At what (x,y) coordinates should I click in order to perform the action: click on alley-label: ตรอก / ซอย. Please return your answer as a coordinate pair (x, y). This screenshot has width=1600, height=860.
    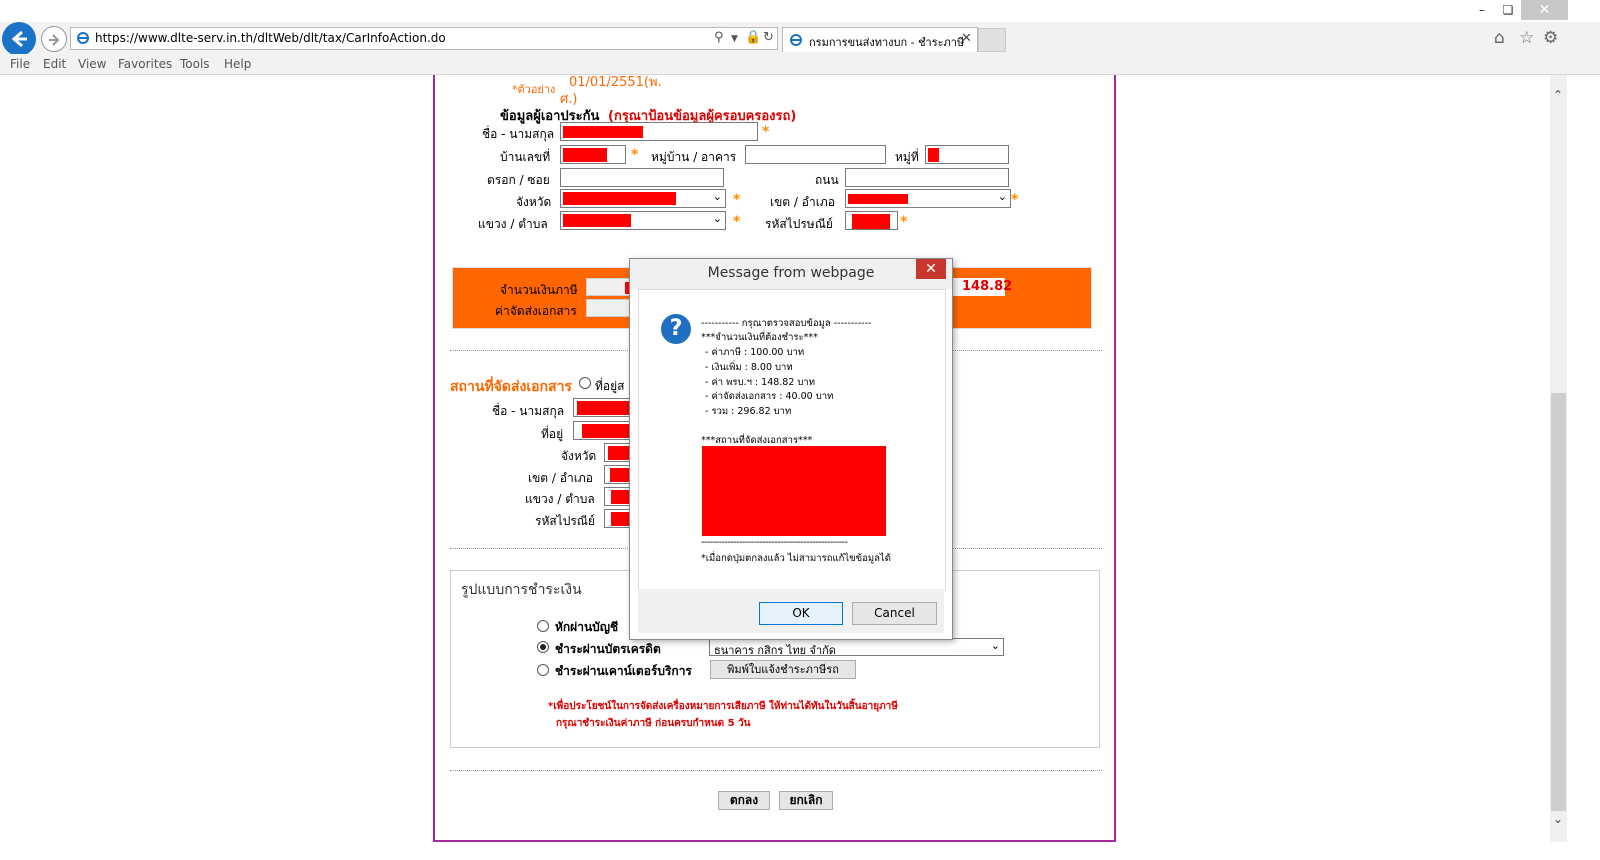
    Looking at the image, I should click on (518, 180).